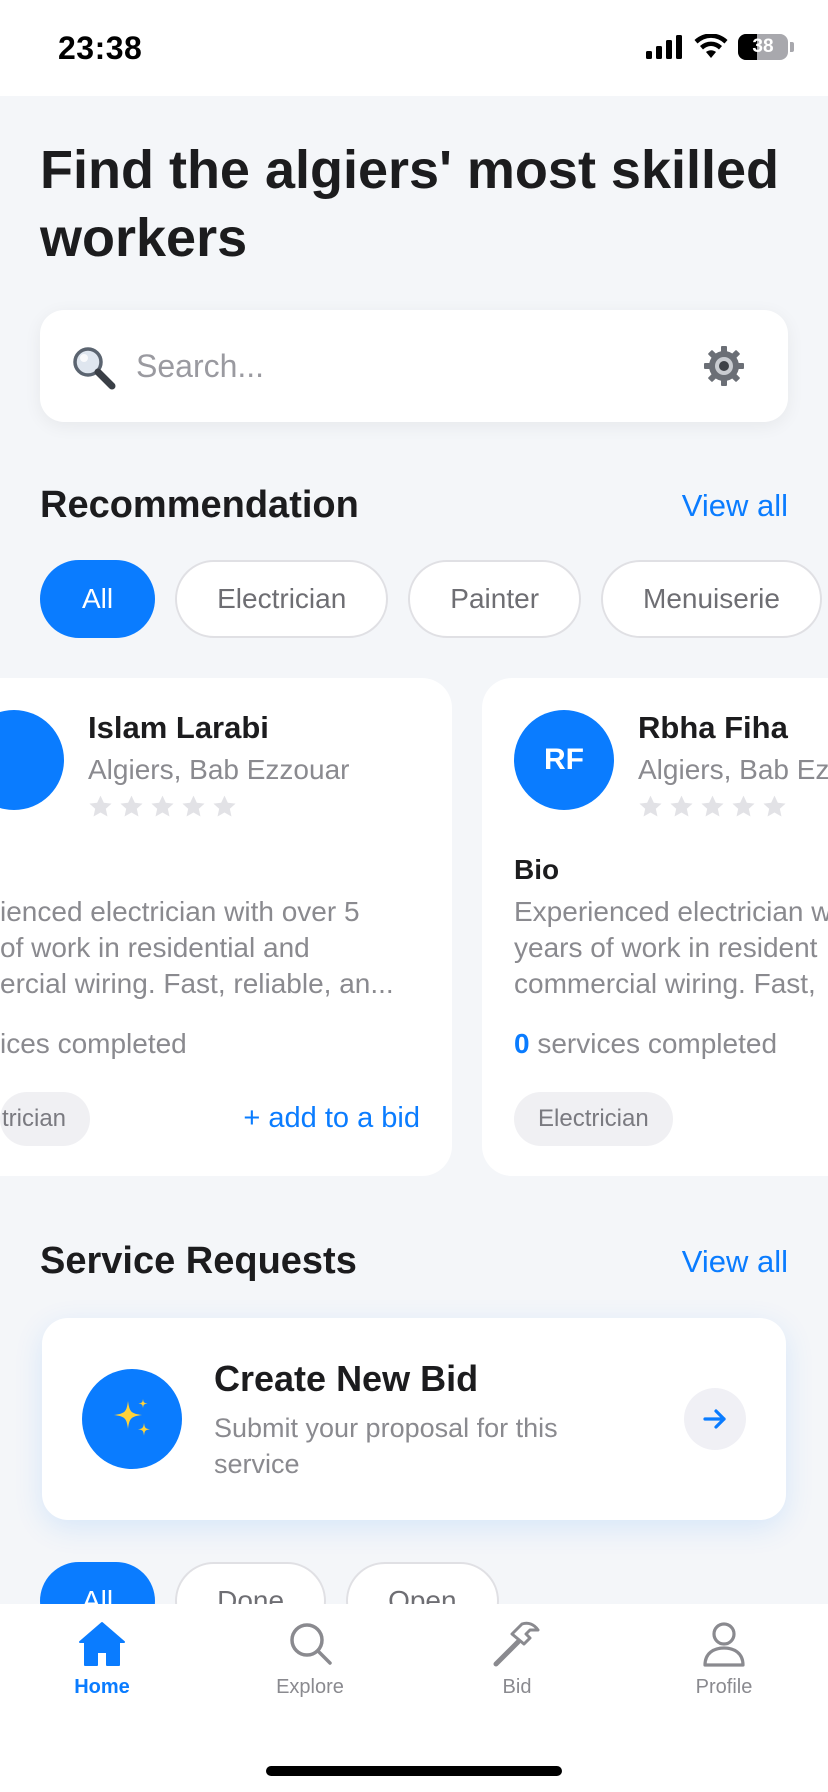  I want to click on bottom-tab-bar: Home Explore Bid Profile, so click(414, 1698).